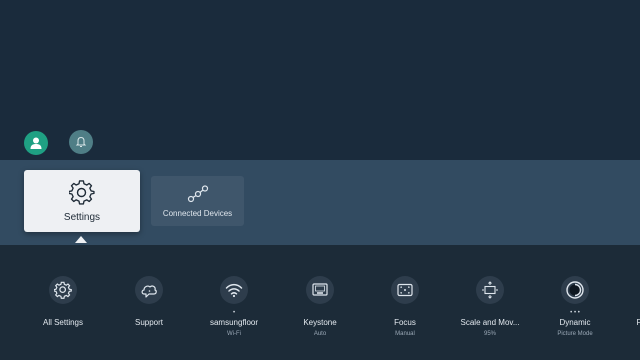  What do you see at coordinates (198, 194) in the screenshot?
I see `share-nodes-icon` at bounding box center [198, 194].